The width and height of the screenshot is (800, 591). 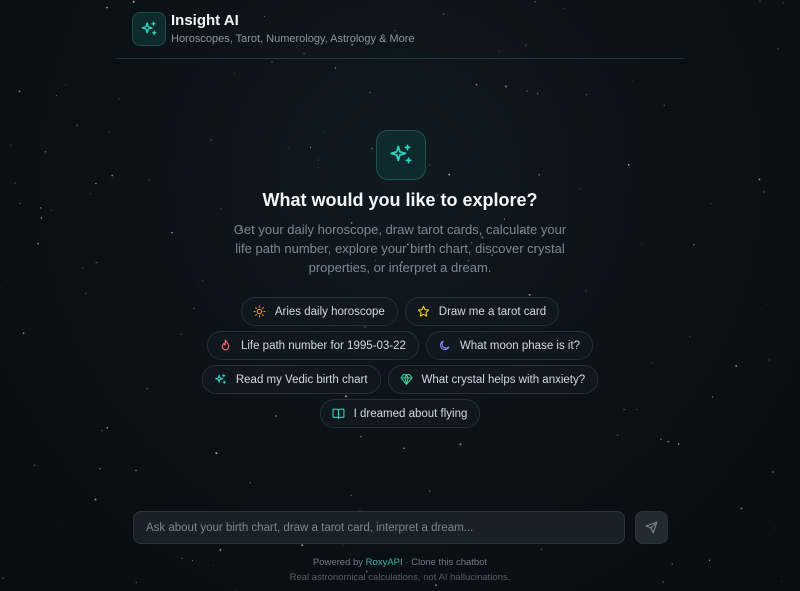 What do you see at coordinates (400, 200) in the screenshot?
I see `hero-title: What would you like to explore?` at bounding box center [400, 200].